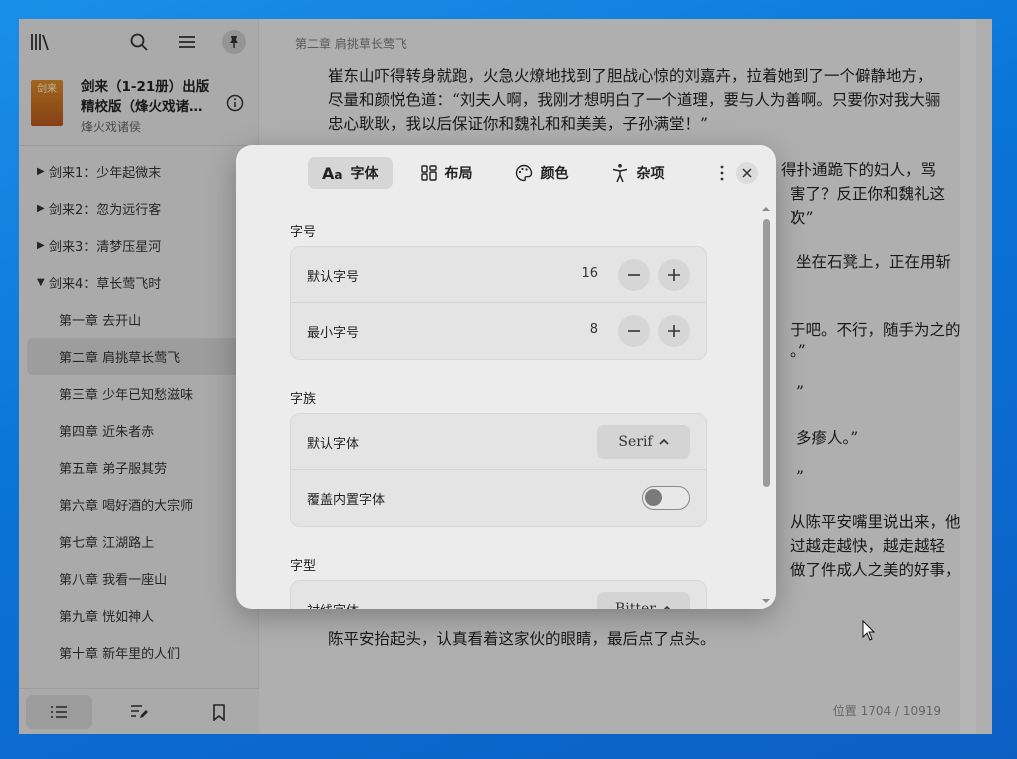 The height and width of the screenshot is (759, 1017). Describe the element at coordinates (498, 331) in the screenshot. I see `min-size-row: 最小字号 8` at that location.